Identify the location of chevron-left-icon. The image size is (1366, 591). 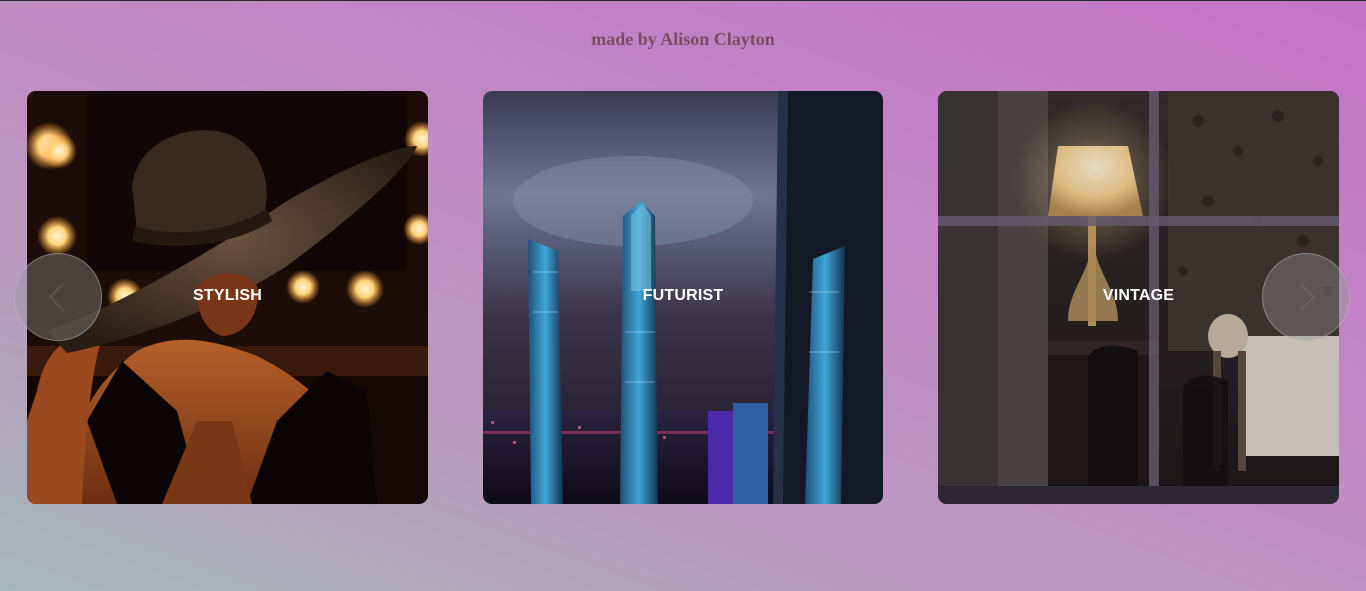
(56, 297).